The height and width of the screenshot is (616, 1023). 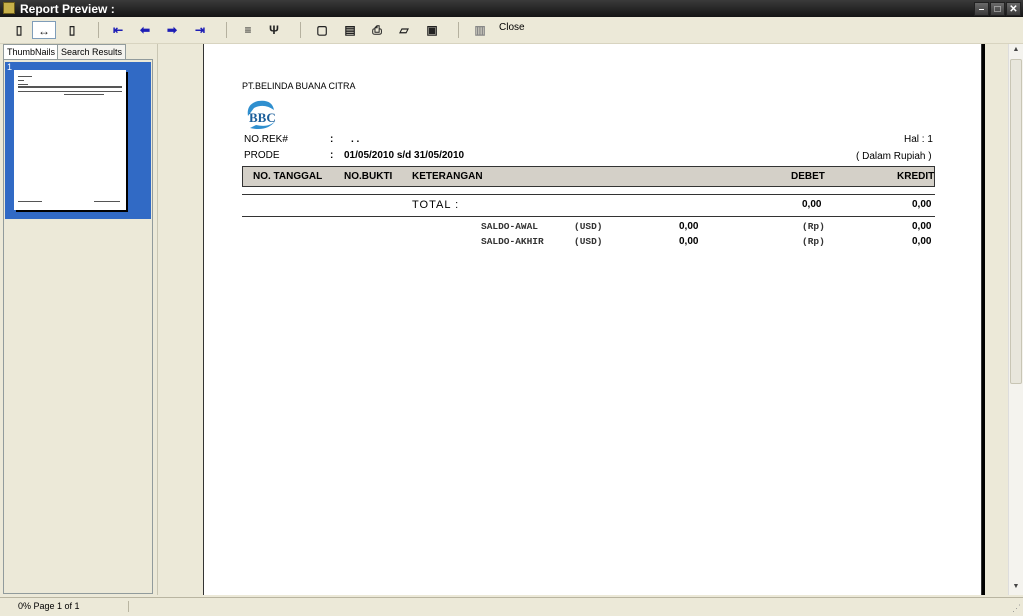 What do you see at coordinates (299, 86) in the screenshot?
I see `company-name: PT.BELINDA BUANA CITRA` at bounding box center [299, 86].